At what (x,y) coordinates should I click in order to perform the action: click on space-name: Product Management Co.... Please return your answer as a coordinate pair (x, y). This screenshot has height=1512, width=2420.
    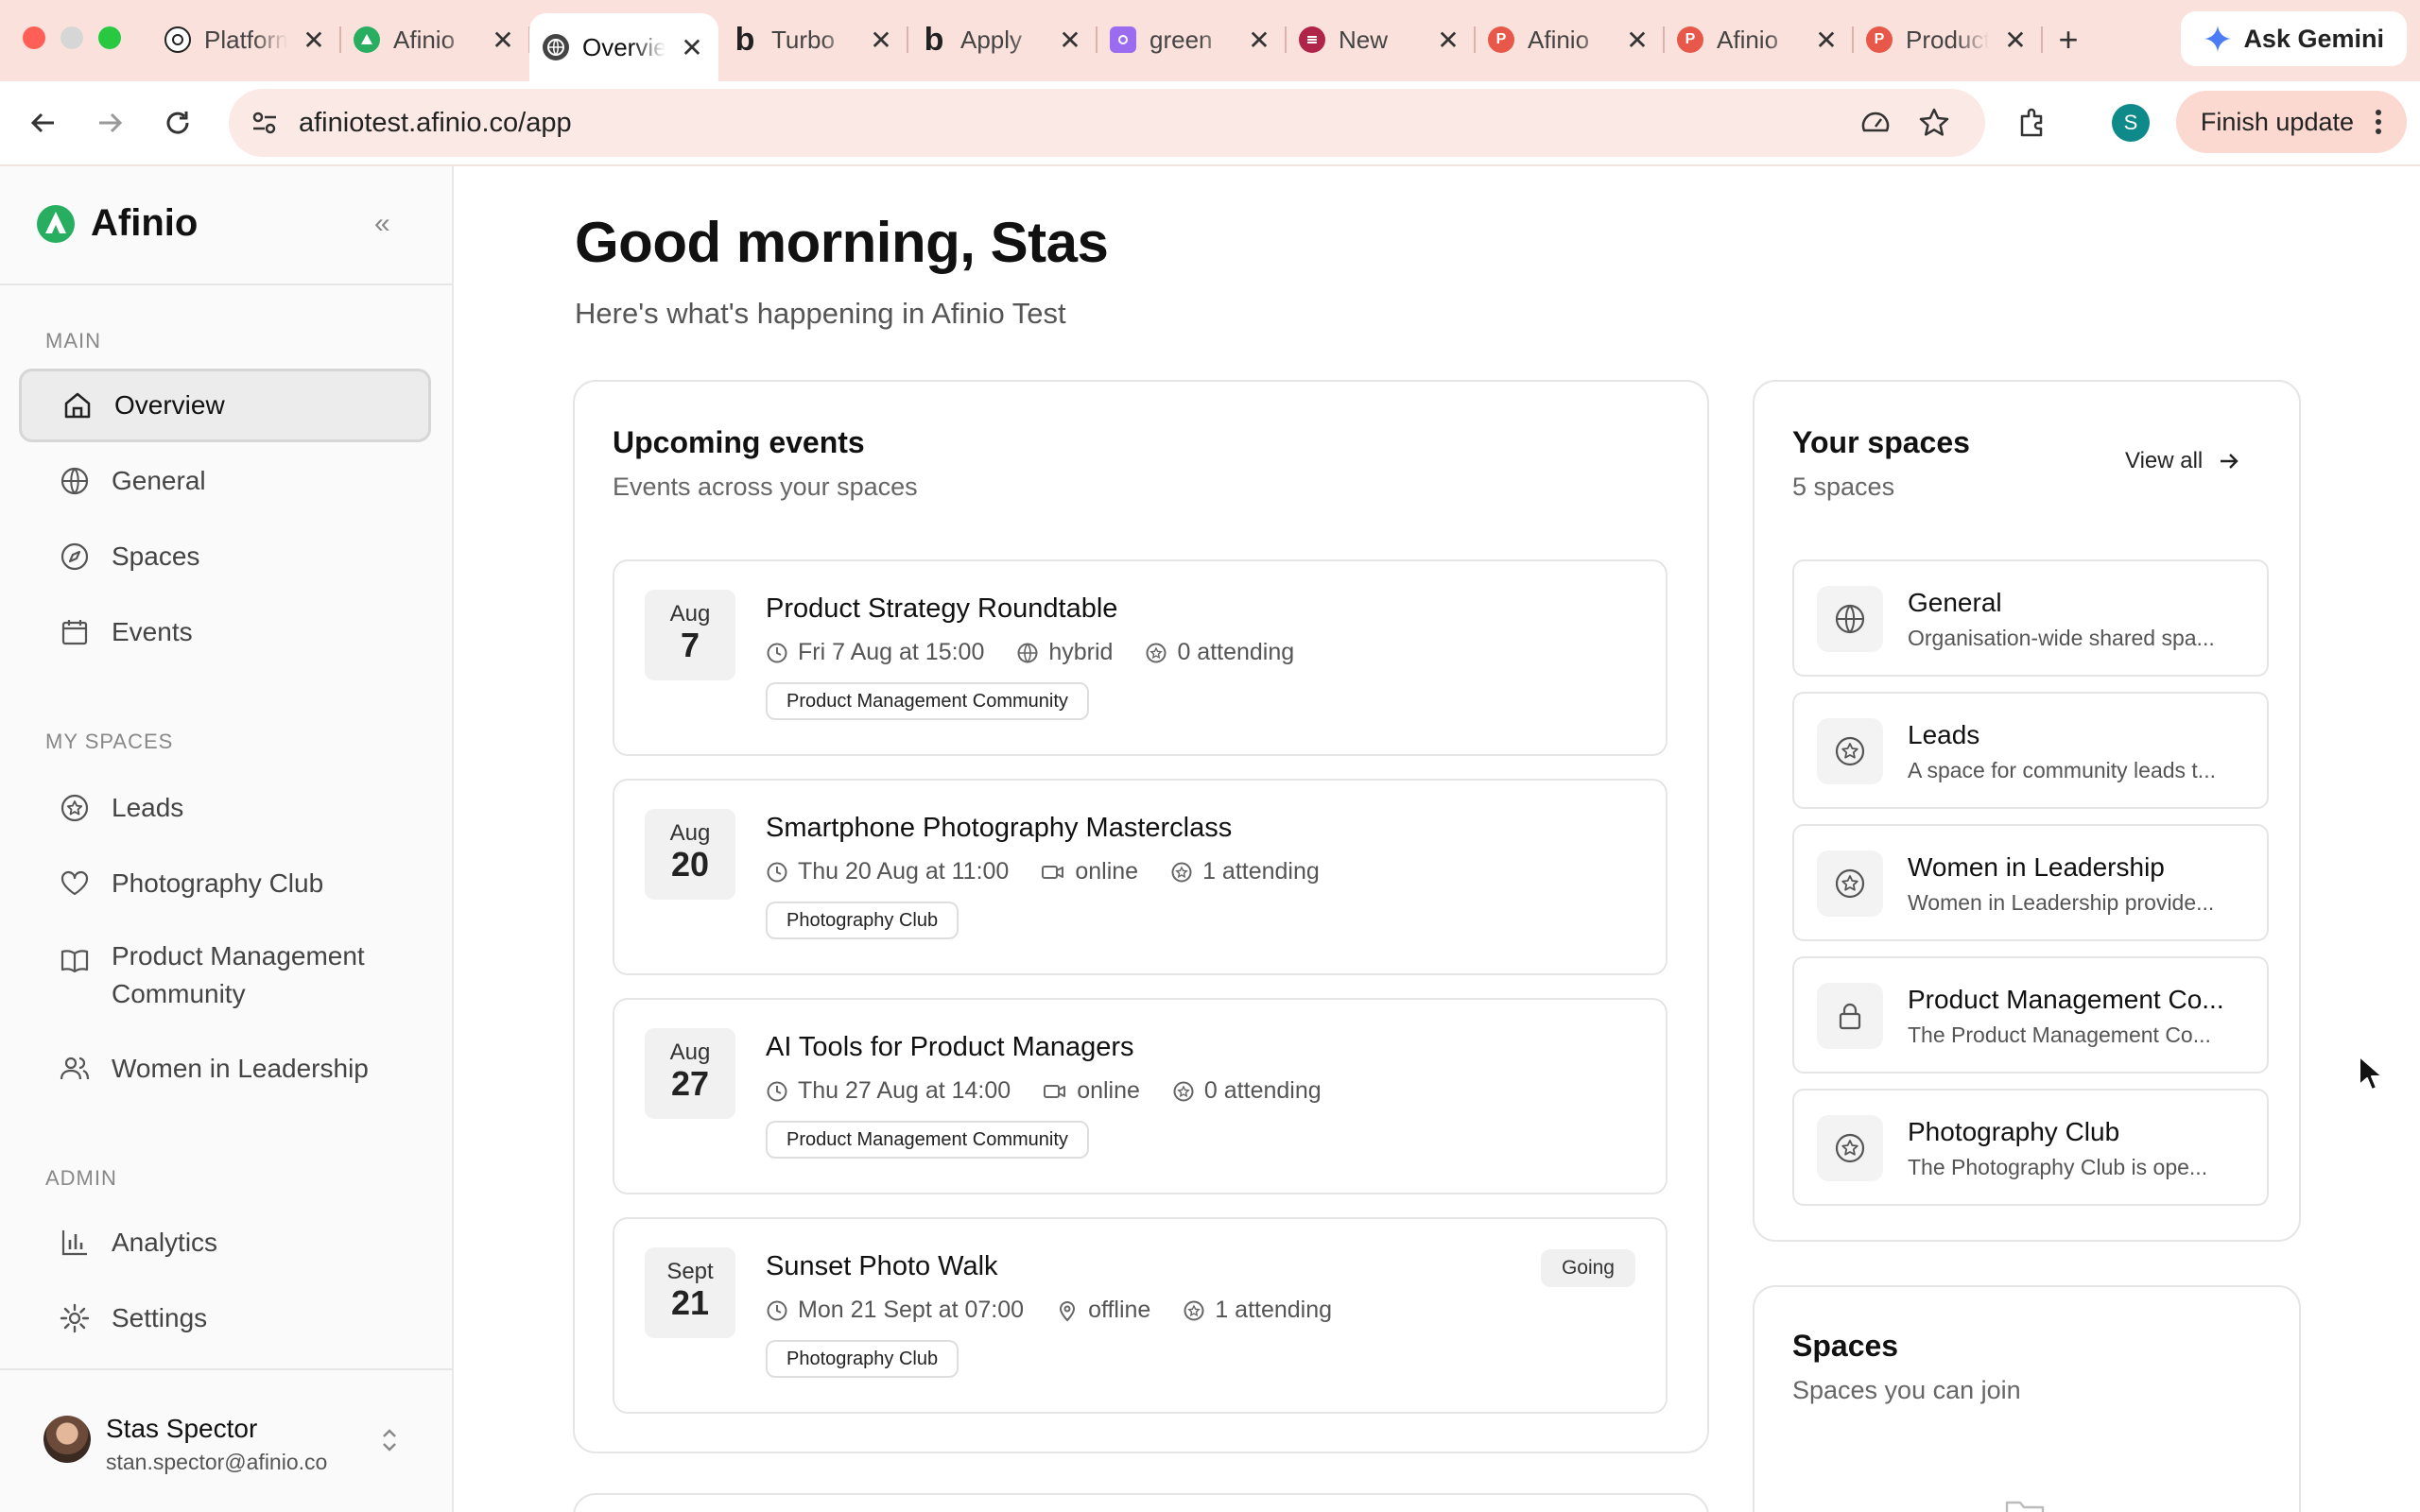
    Looking at the image, I should click on (2066, 999).